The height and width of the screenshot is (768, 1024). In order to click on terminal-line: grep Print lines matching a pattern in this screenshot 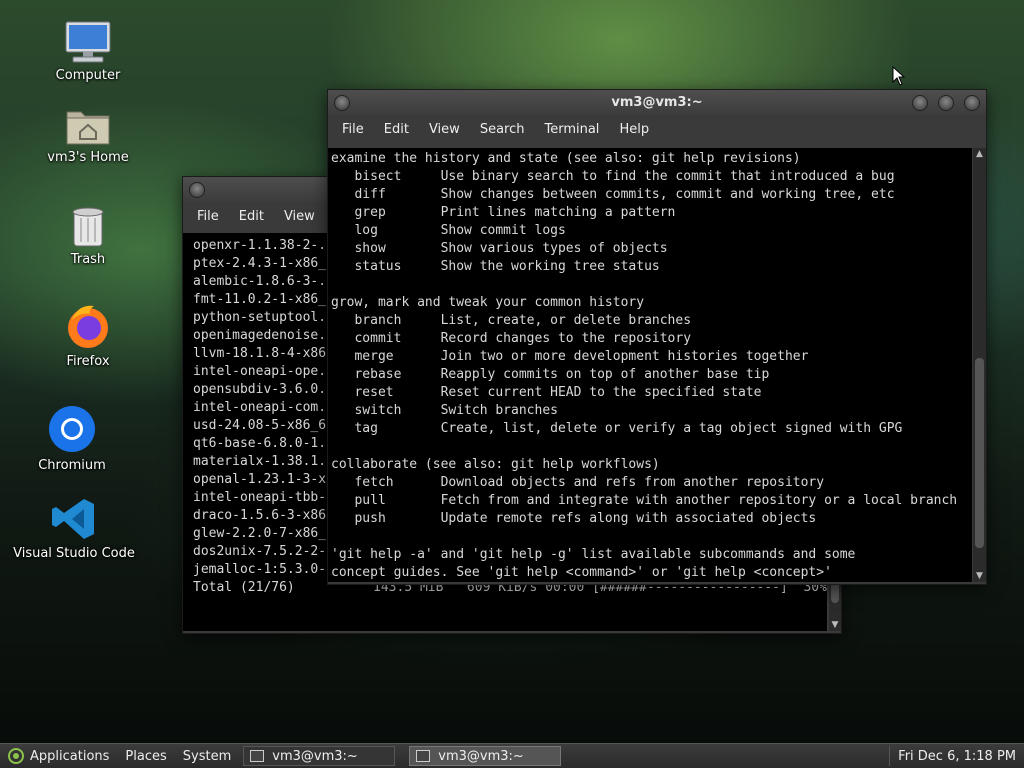, I will do `click(503, 212)`.